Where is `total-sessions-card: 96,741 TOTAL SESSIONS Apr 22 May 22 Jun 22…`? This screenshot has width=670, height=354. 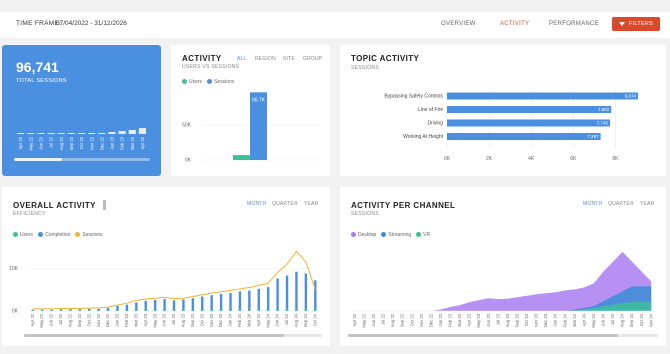
total-sessions-card: 96,741 TOTAL SESSIONS Apr 22 May 22 Jun 22… is located at coordinates (81, 110).